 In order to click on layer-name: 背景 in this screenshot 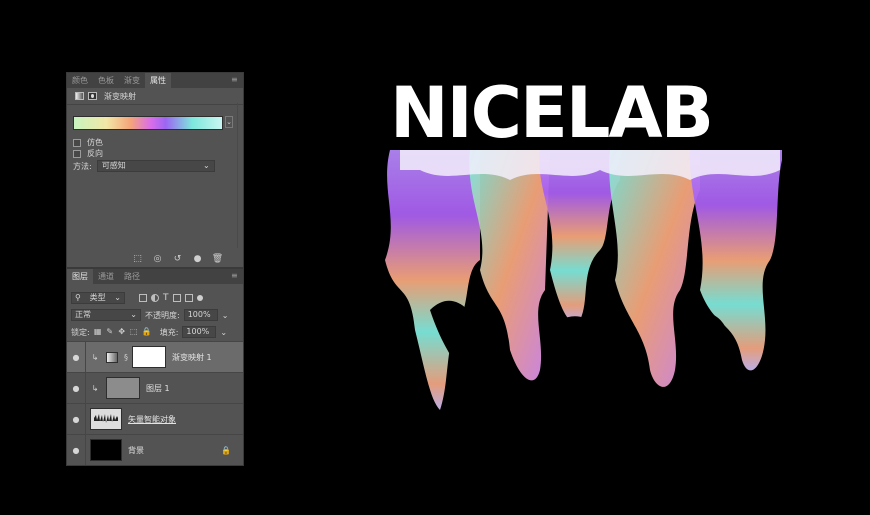, I will do `click(136, 450)`.